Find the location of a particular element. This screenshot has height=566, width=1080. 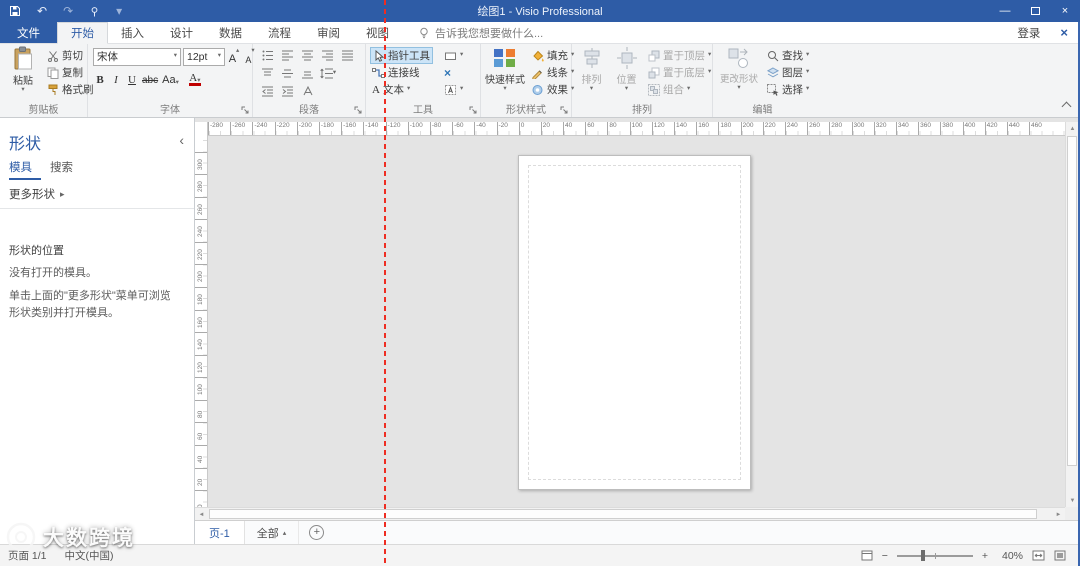

ruler-tick: -40 is located at coordinates (480, 128).